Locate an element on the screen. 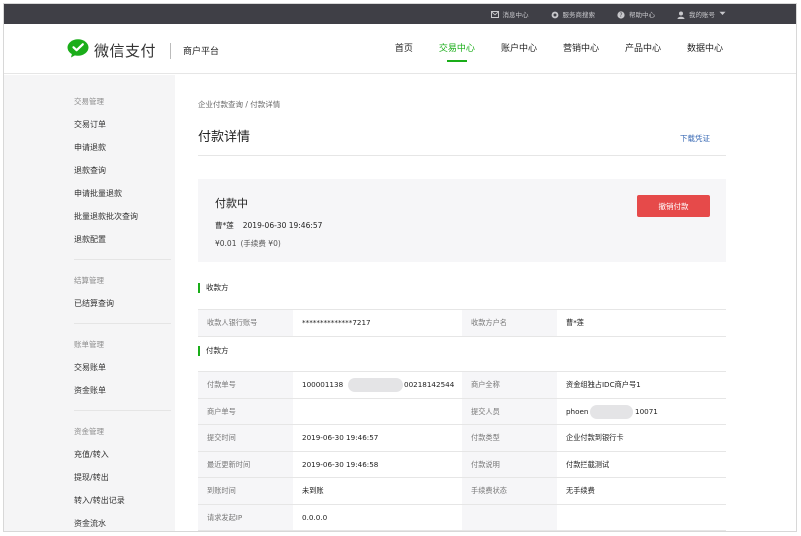  payment-number-value: 100001138 00218142544 is located at coordinates (377, 385).